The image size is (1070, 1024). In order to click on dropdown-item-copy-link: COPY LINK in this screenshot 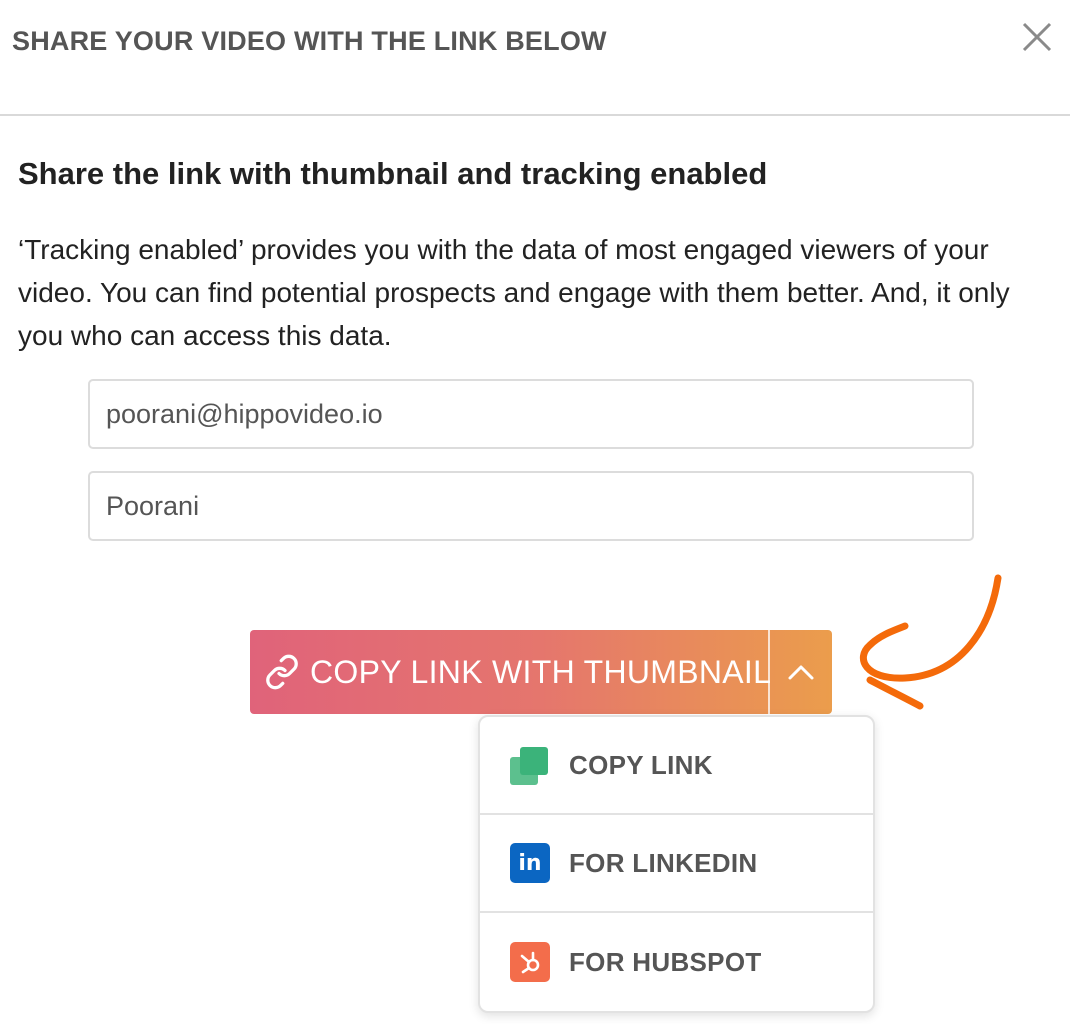, I will do `click(676, 766)`.